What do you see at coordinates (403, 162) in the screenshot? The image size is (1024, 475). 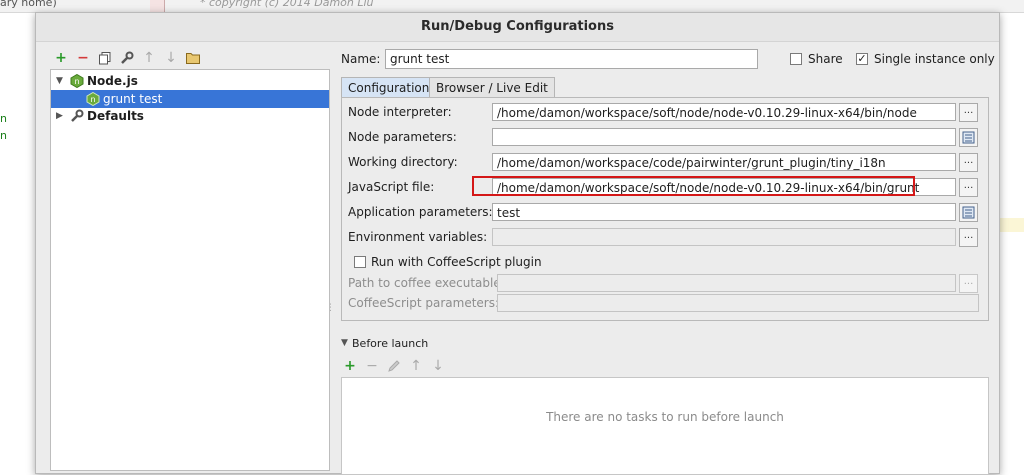 I see `working-directory-label: Working directory:` at bounding box center [403, 162].